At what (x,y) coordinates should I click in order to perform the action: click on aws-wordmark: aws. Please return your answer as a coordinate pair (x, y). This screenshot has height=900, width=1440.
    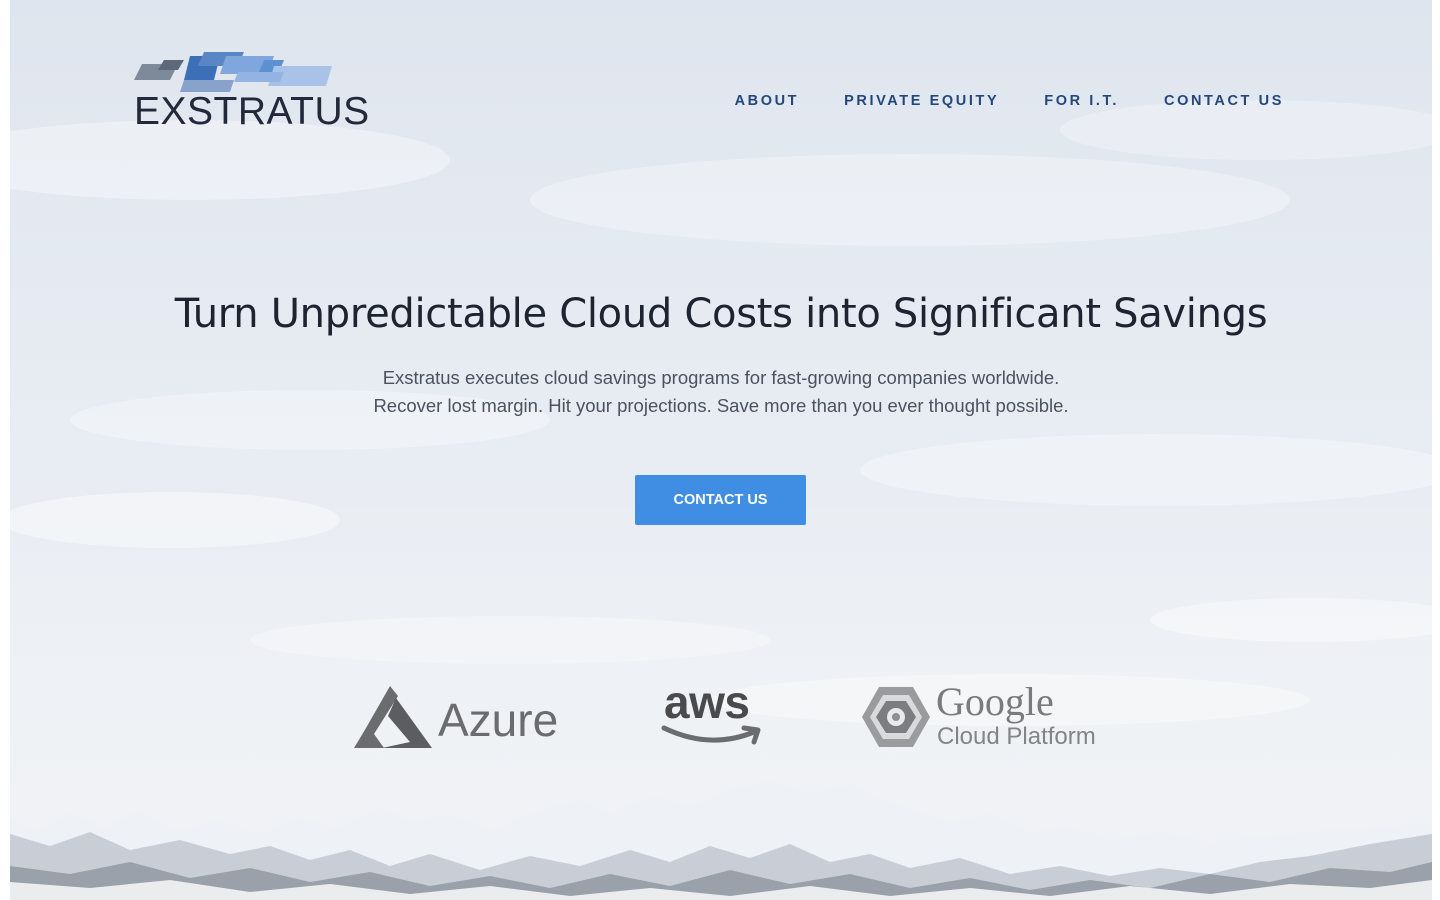
    Looking at the image, I should click on (707, 702).